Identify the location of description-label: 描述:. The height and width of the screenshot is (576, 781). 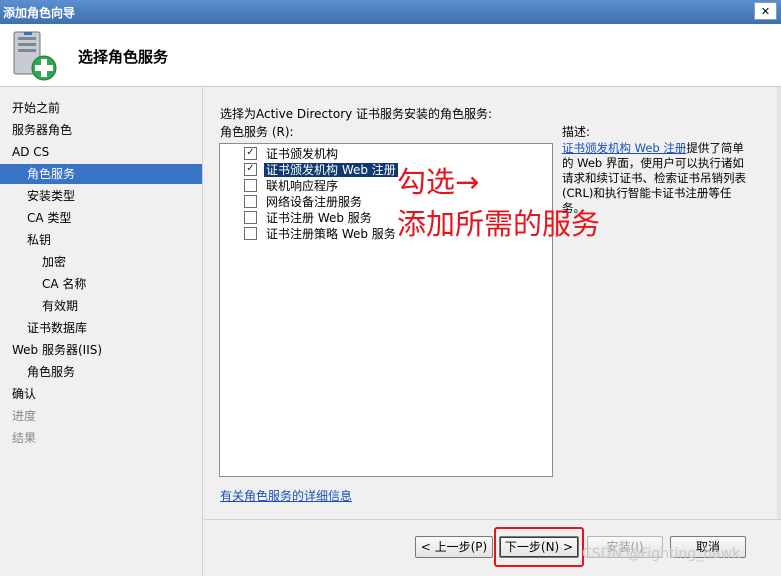
(576, 132).